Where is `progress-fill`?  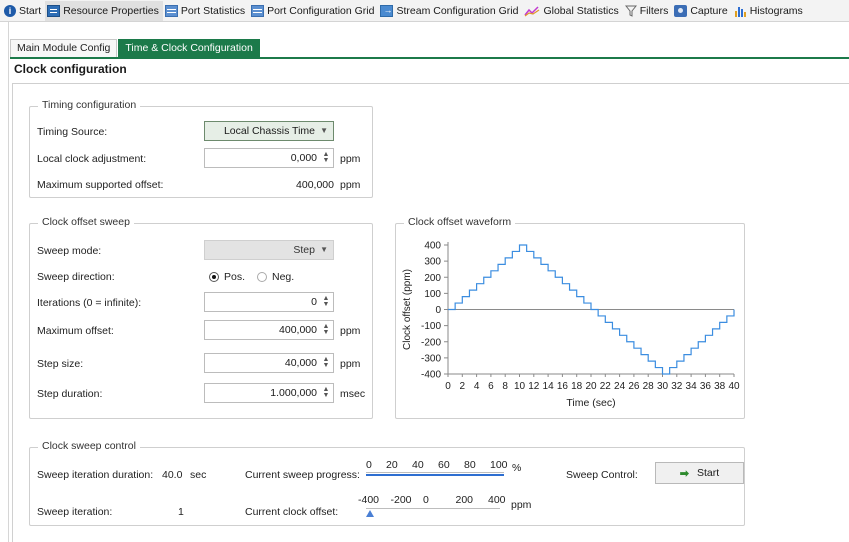
progress-fill is located at coordinates (435, 475).